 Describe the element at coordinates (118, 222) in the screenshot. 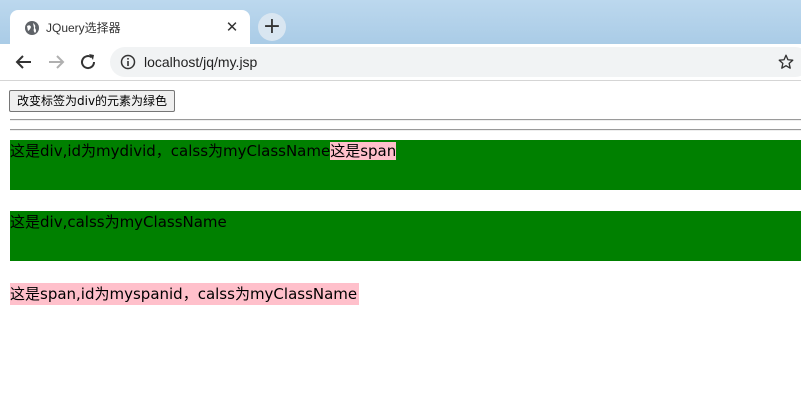

I see `div-text: 这是div,calss为myClassName` at that location.